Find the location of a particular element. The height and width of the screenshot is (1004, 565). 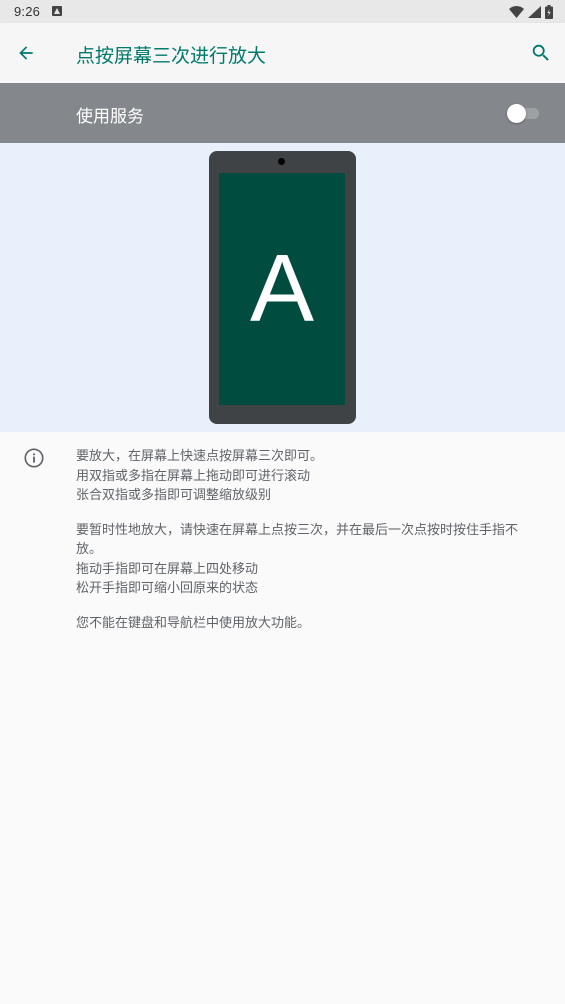

description-line: 您不能在键盘和导航栏中使用放大功能。 is located at coordinates (193, 623).